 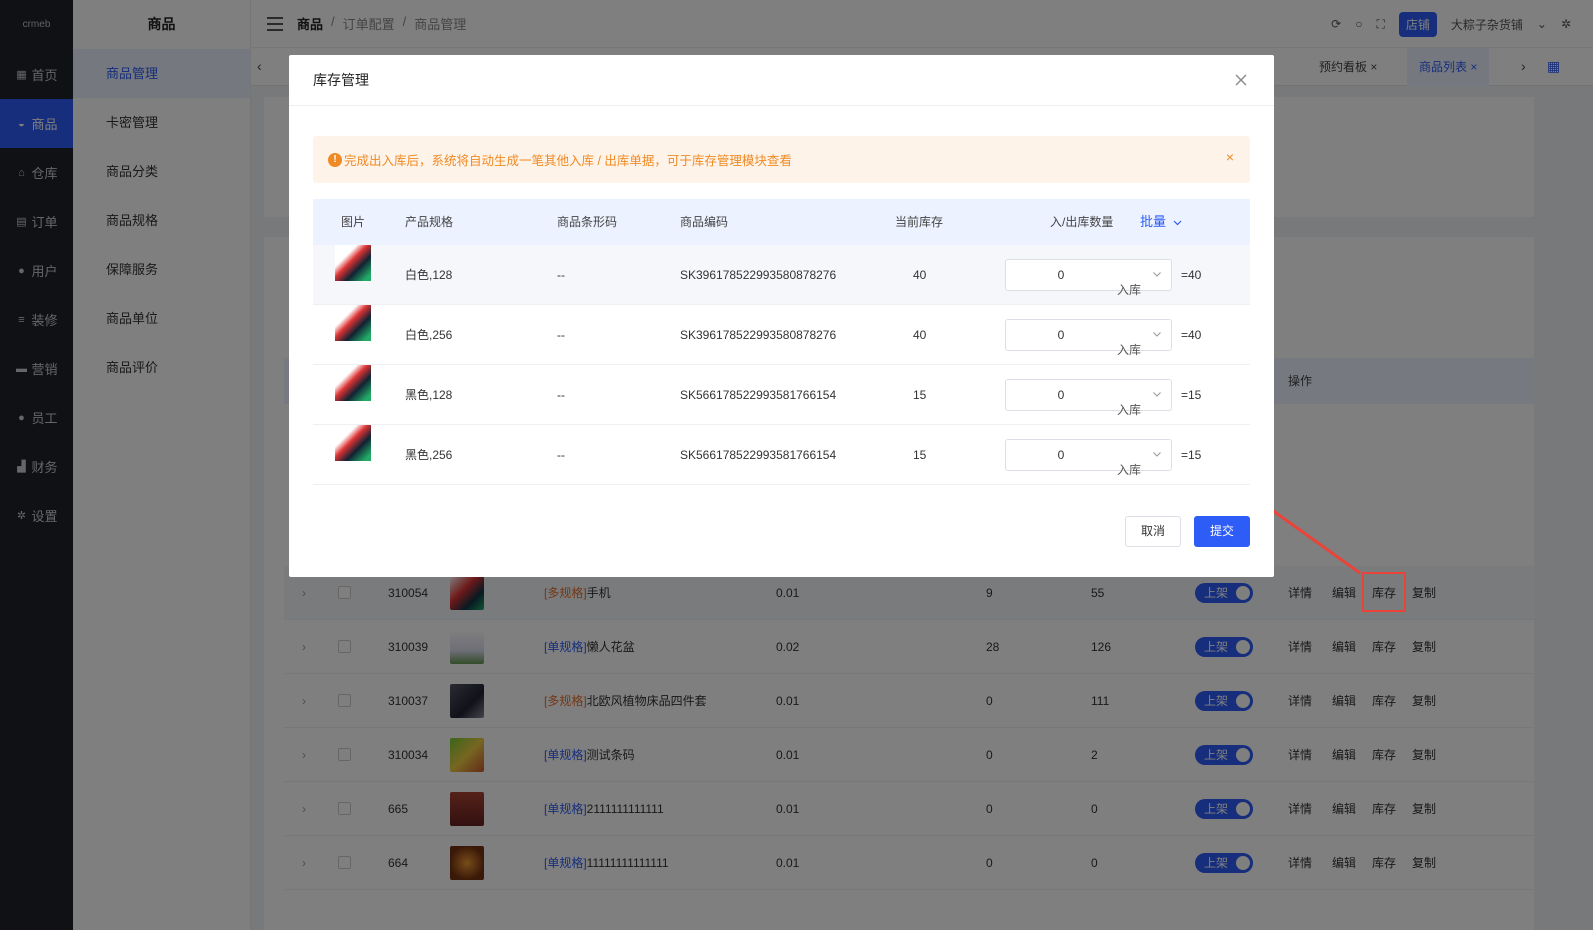 What do you see at coordinates (353, 222) in the screenshot?
I see `col-image: 图片` at bounding box center [353, 222].